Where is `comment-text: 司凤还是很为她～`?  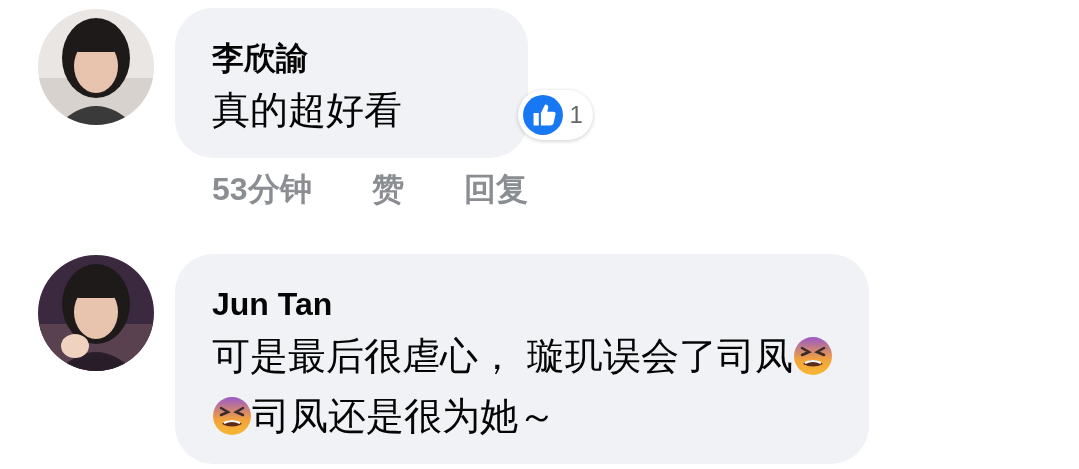
comment-text: 司凤还是很为她～ is located at coordinates (404, 416).